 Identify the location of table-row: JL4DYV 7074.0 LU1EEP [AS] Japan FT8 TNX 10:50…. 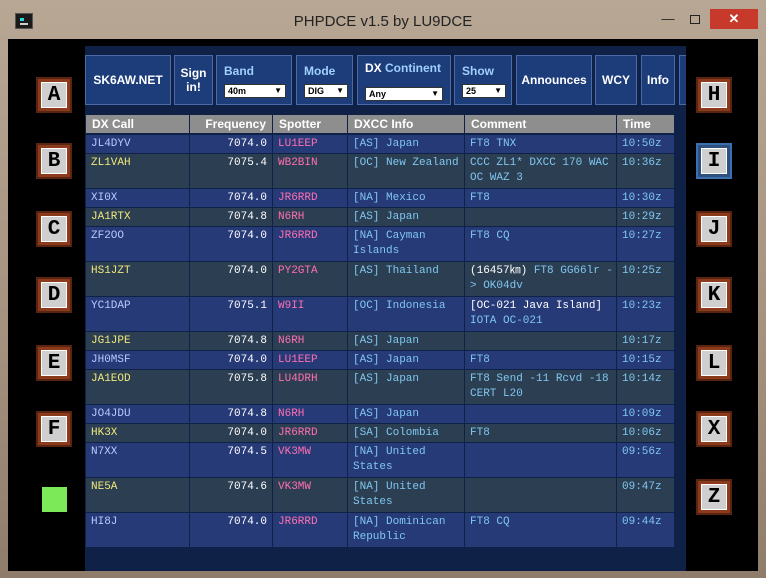
(386, 144).